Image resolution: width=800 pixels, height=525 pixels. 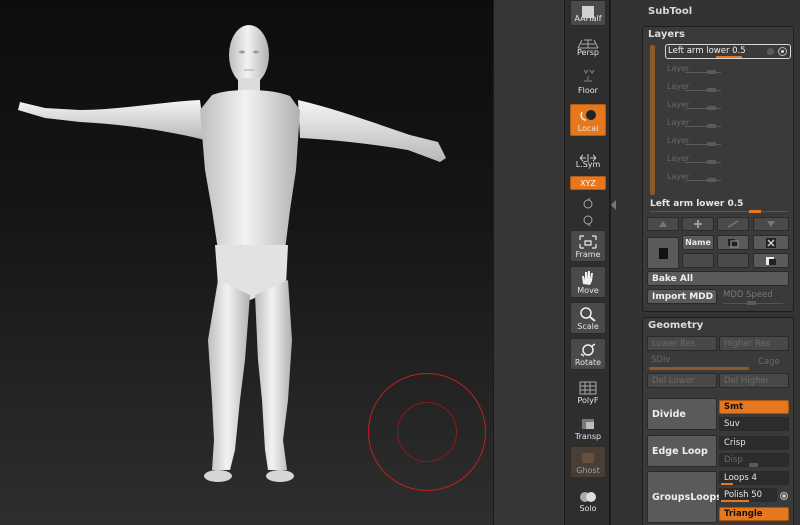 I want to click on cage-label: Cage, so click(x=769, y=362).